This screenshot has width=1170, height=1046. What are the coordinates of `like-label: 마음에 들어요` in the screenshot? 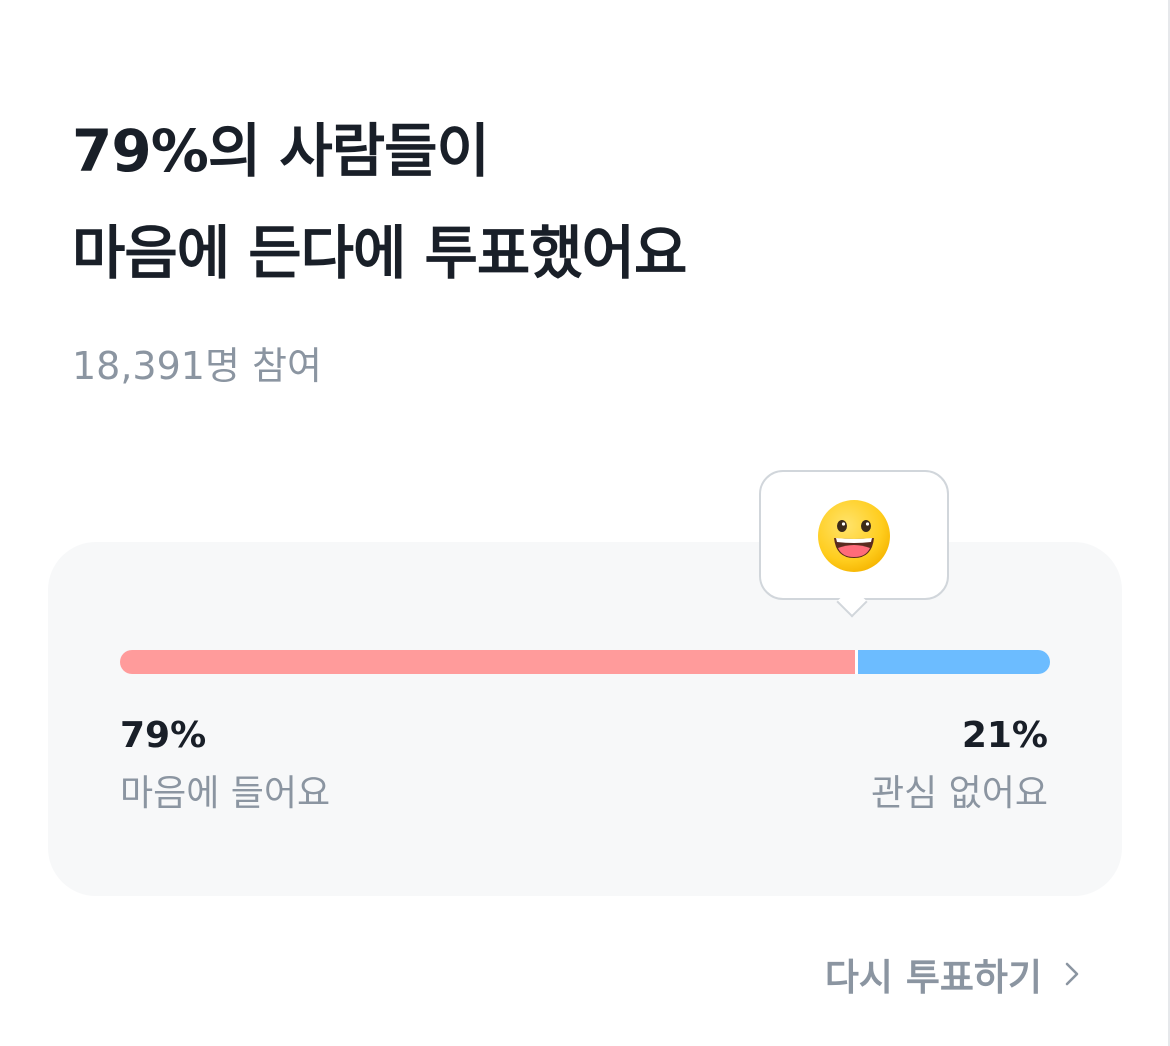 It's located at (225, 793).